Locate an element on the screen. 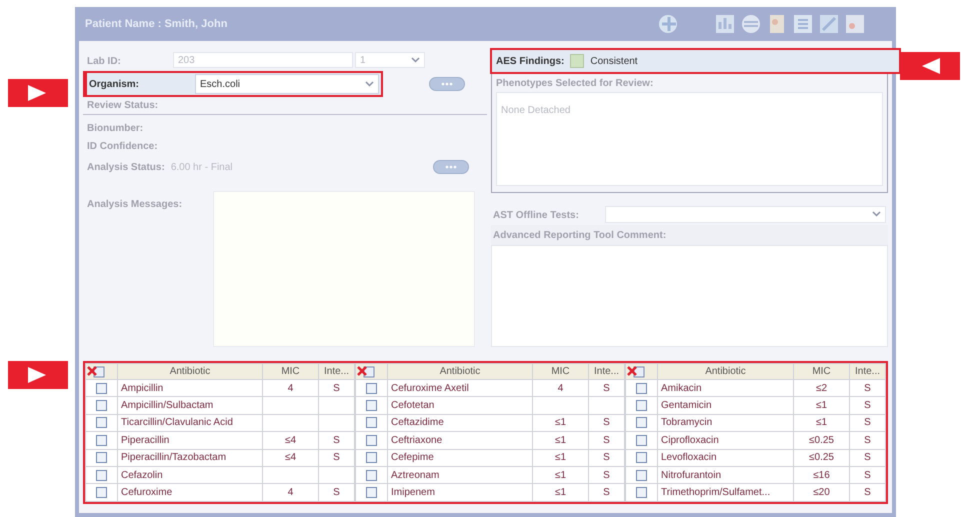 The image size is (970, 517). field-label: Analysis Status: is located at coordinates (126, 167).